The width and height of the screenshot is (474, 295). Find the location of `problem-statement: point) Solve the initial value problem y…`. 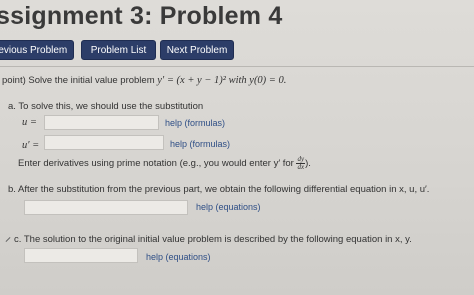

problem-statement: point) Solve the initial value problem y… is located at coordinates (144, 80).